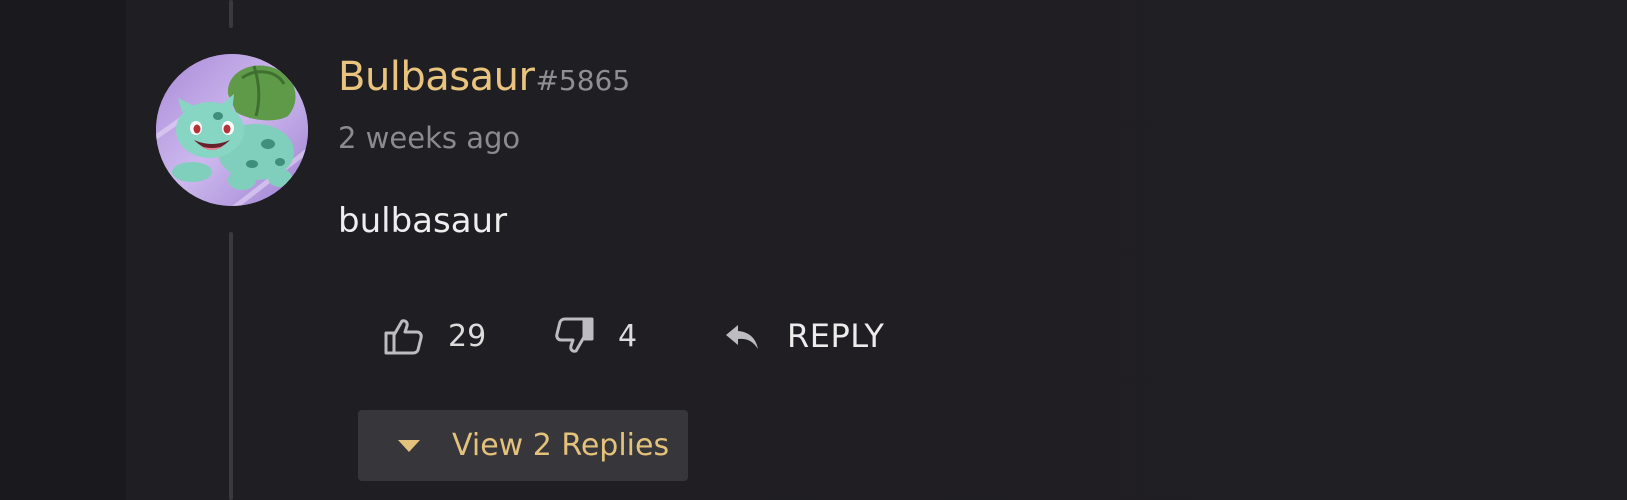  What do you see at coordinates (742, 337) in the screenshot?
I see `reply-arrow-icon` at bounding box center [742, 337].